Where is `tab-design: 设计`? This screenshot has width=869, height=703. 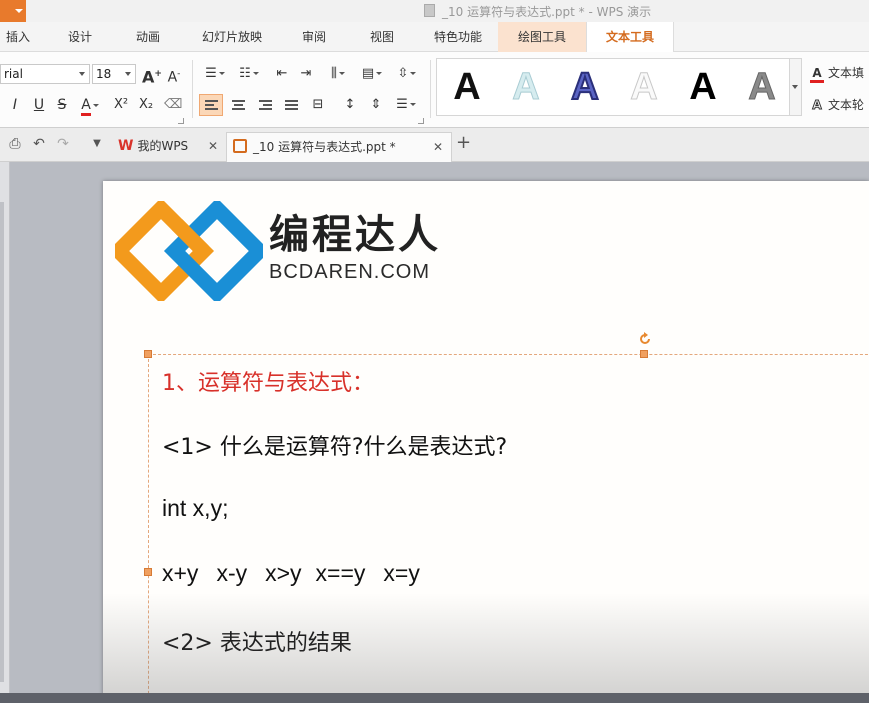 tab-design: 设计 is located at coordinates (80, 37).